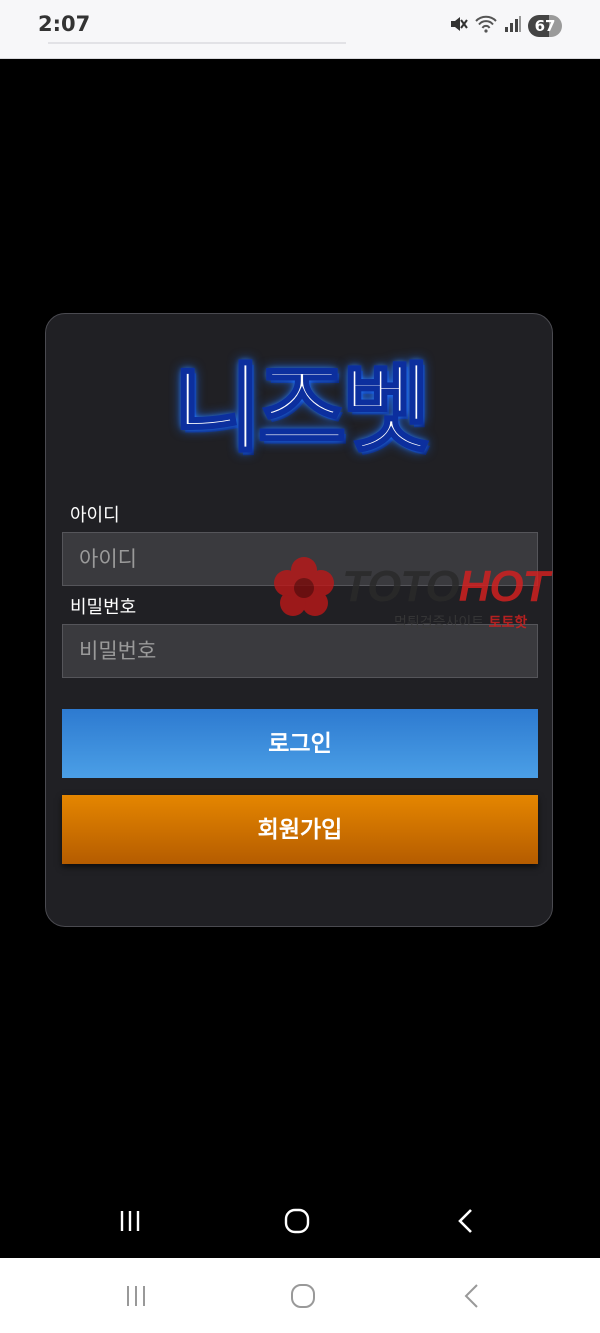 This screenshot has height=1333, width=600. I want to click on watermark-tagline-text: 먹튀검증사이트, so click(439, 623).